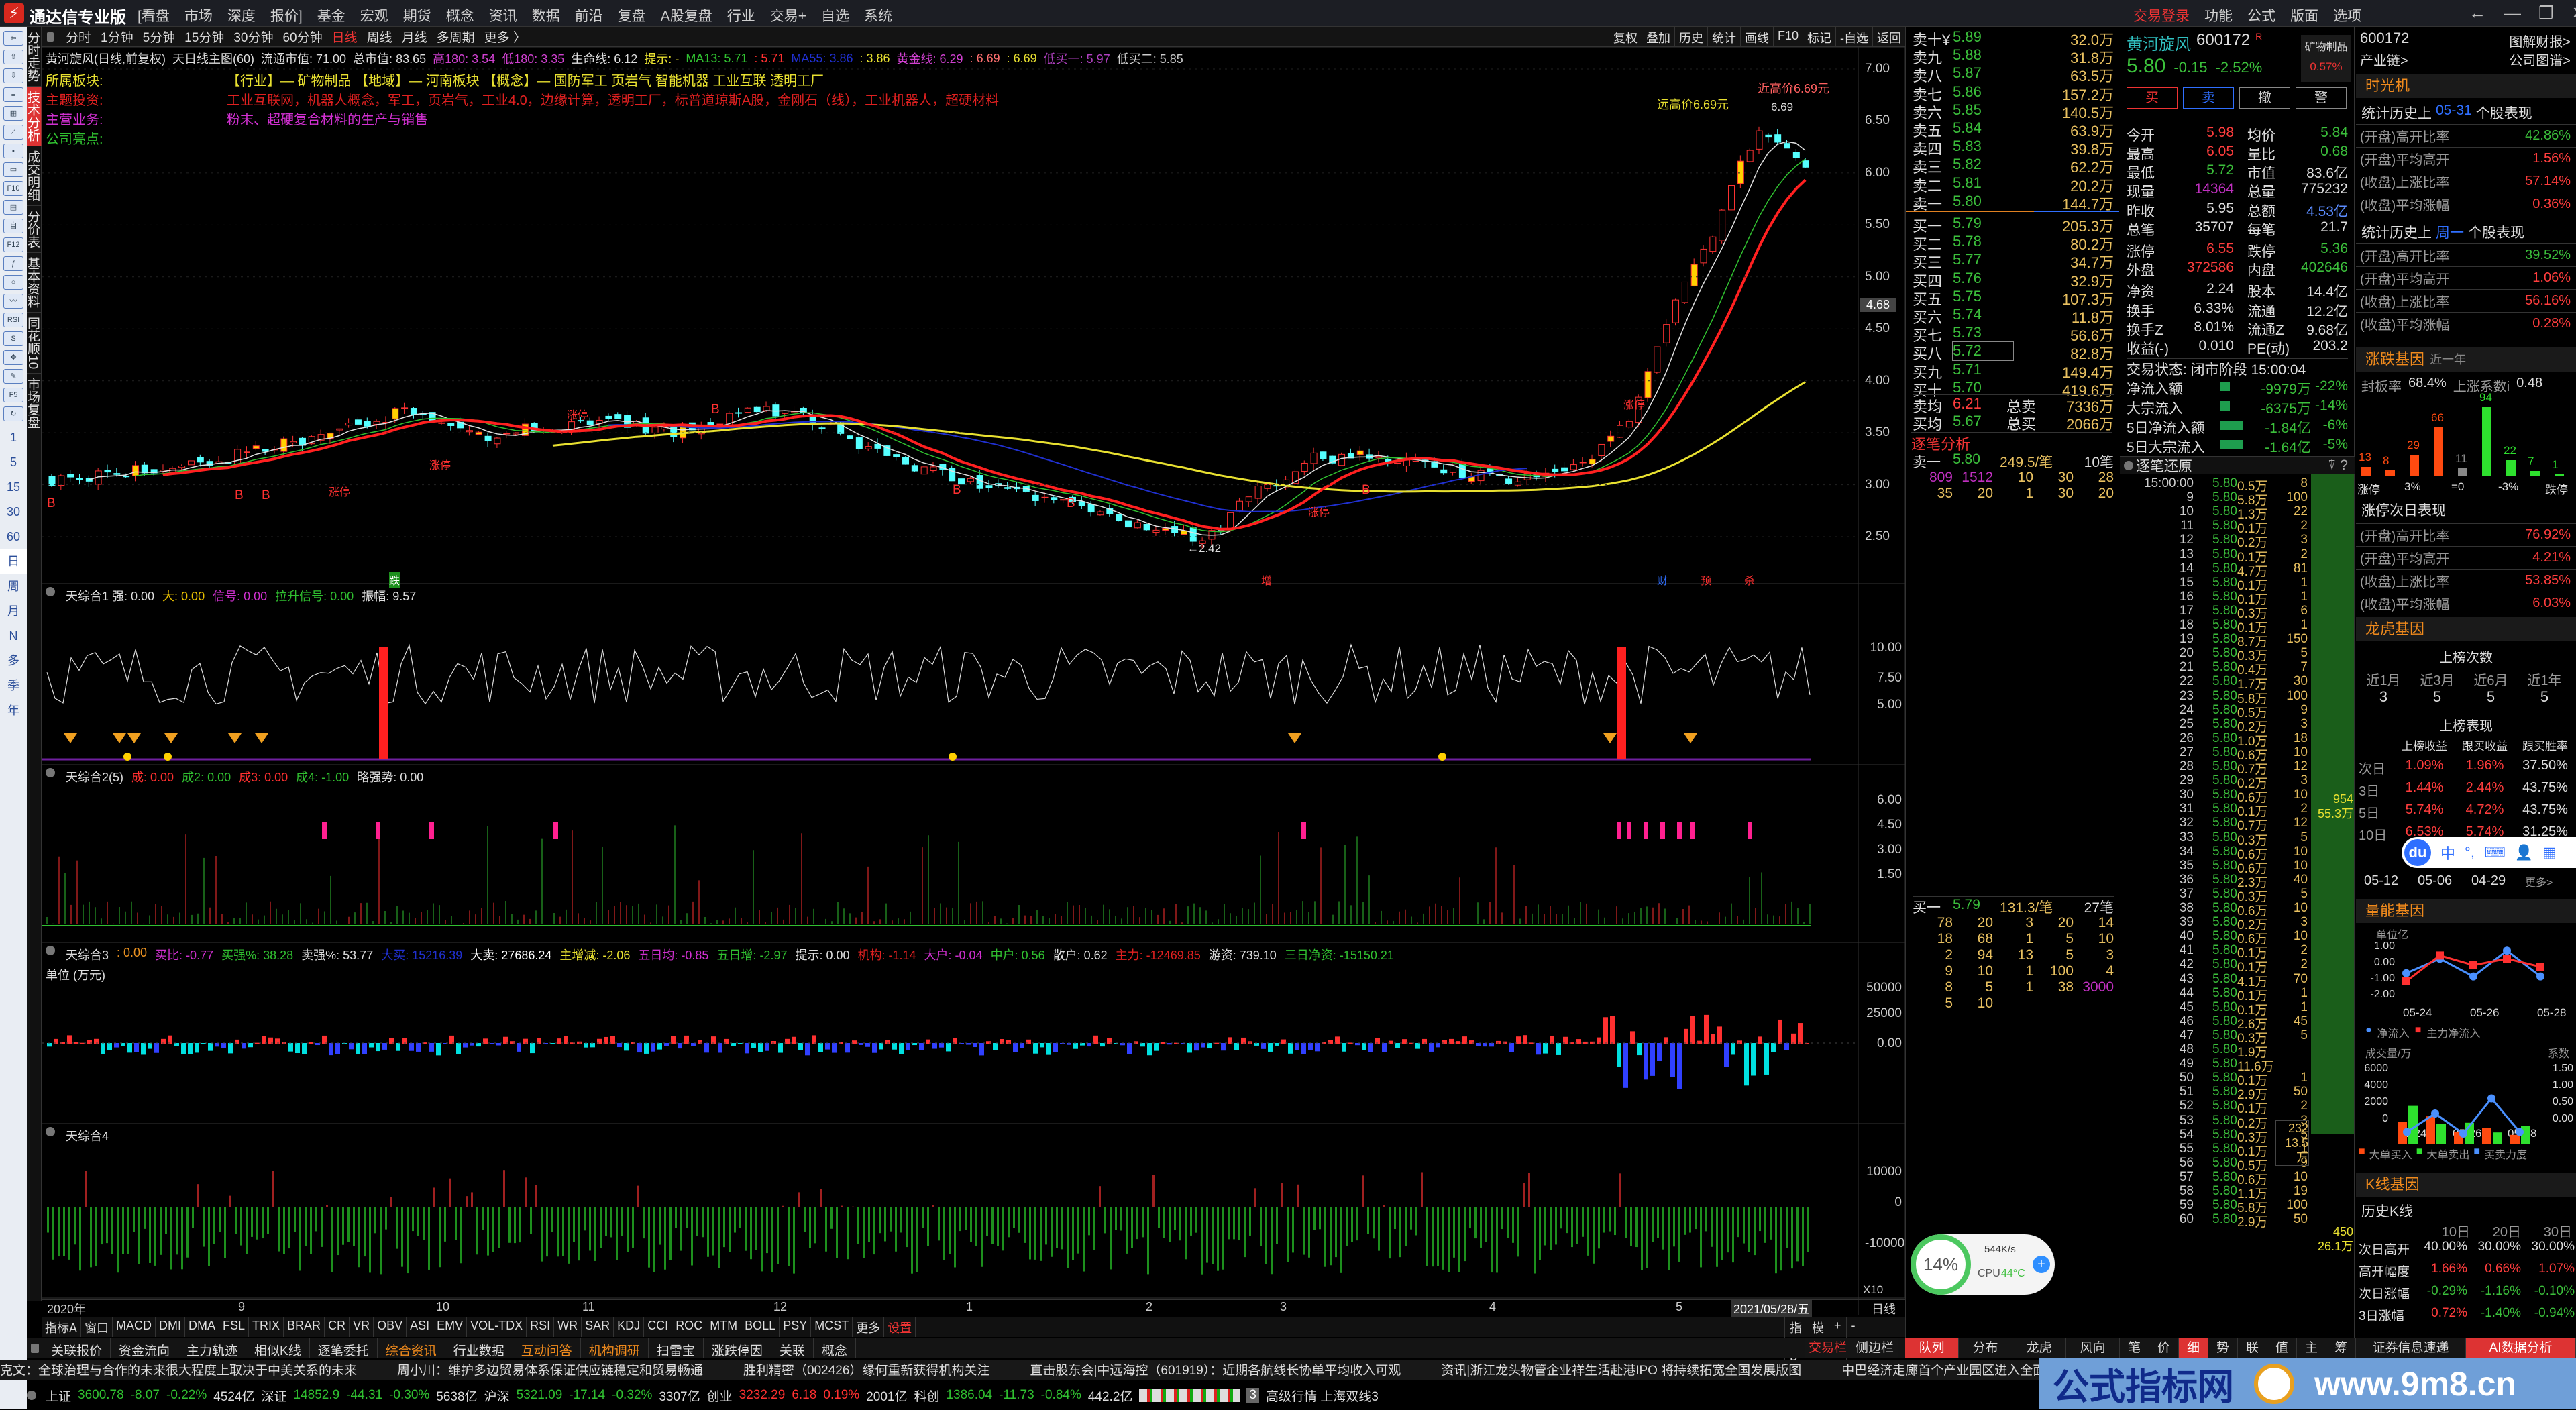 The image size is (2576, 1410). Describe the element at coordinates (737, 1348) in the screenshot. I see `bottom-tab: 涨跌停因` at that location.